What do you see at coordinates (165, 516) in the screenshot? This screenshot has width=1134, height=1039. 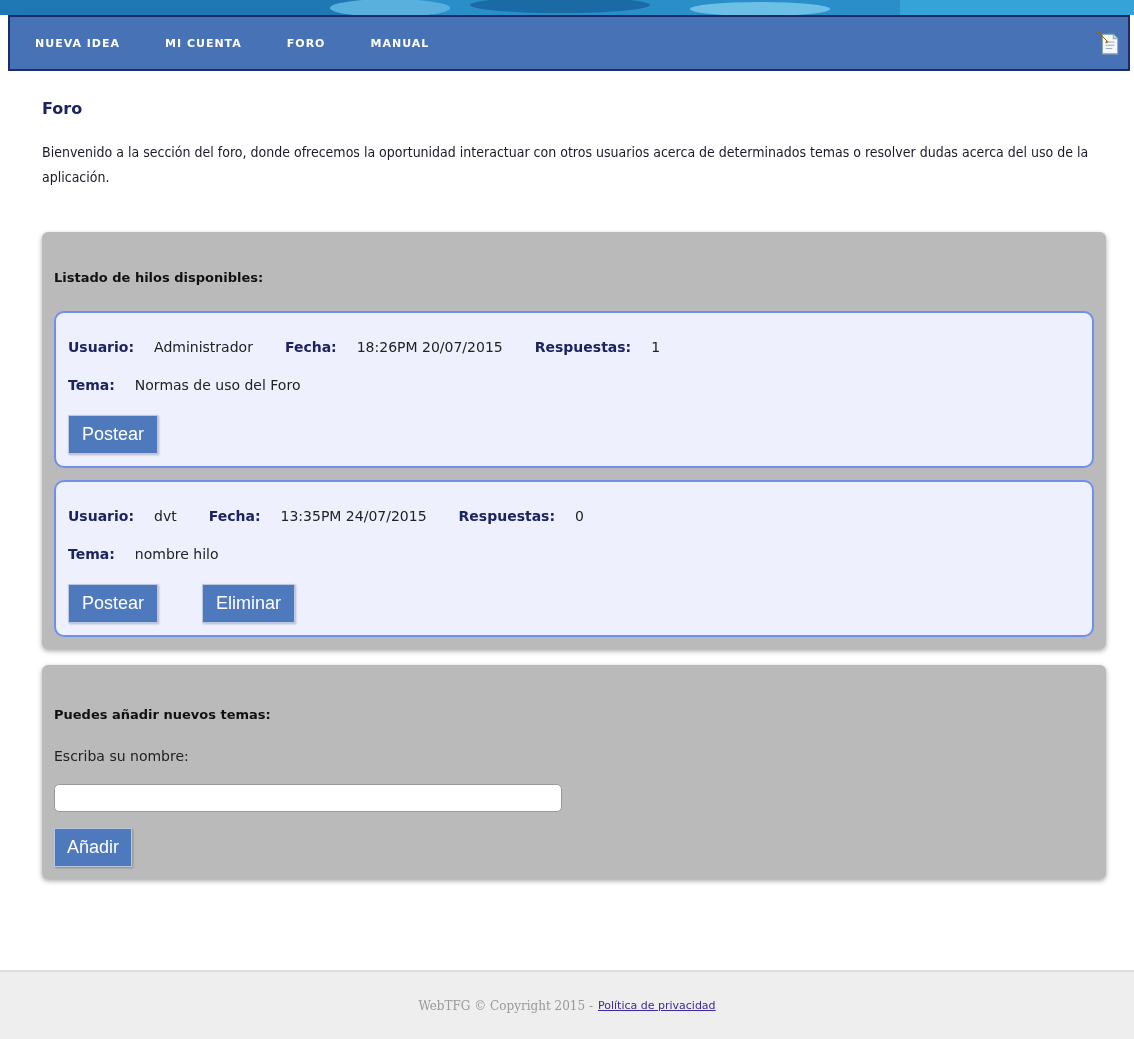 I see `field-value: dvt` at bounding box center [165, 516].